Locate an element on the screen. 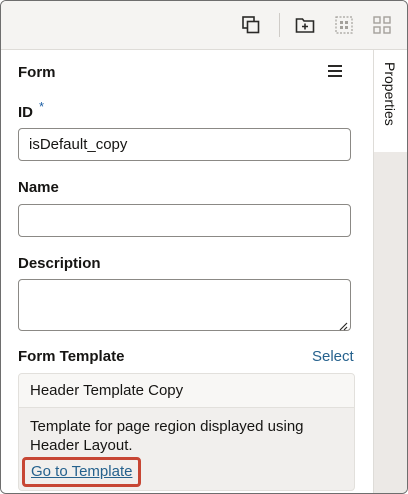 The width and height of the screenshot is (408, 494). component-palette-icon is located at coordinates (382, 25).